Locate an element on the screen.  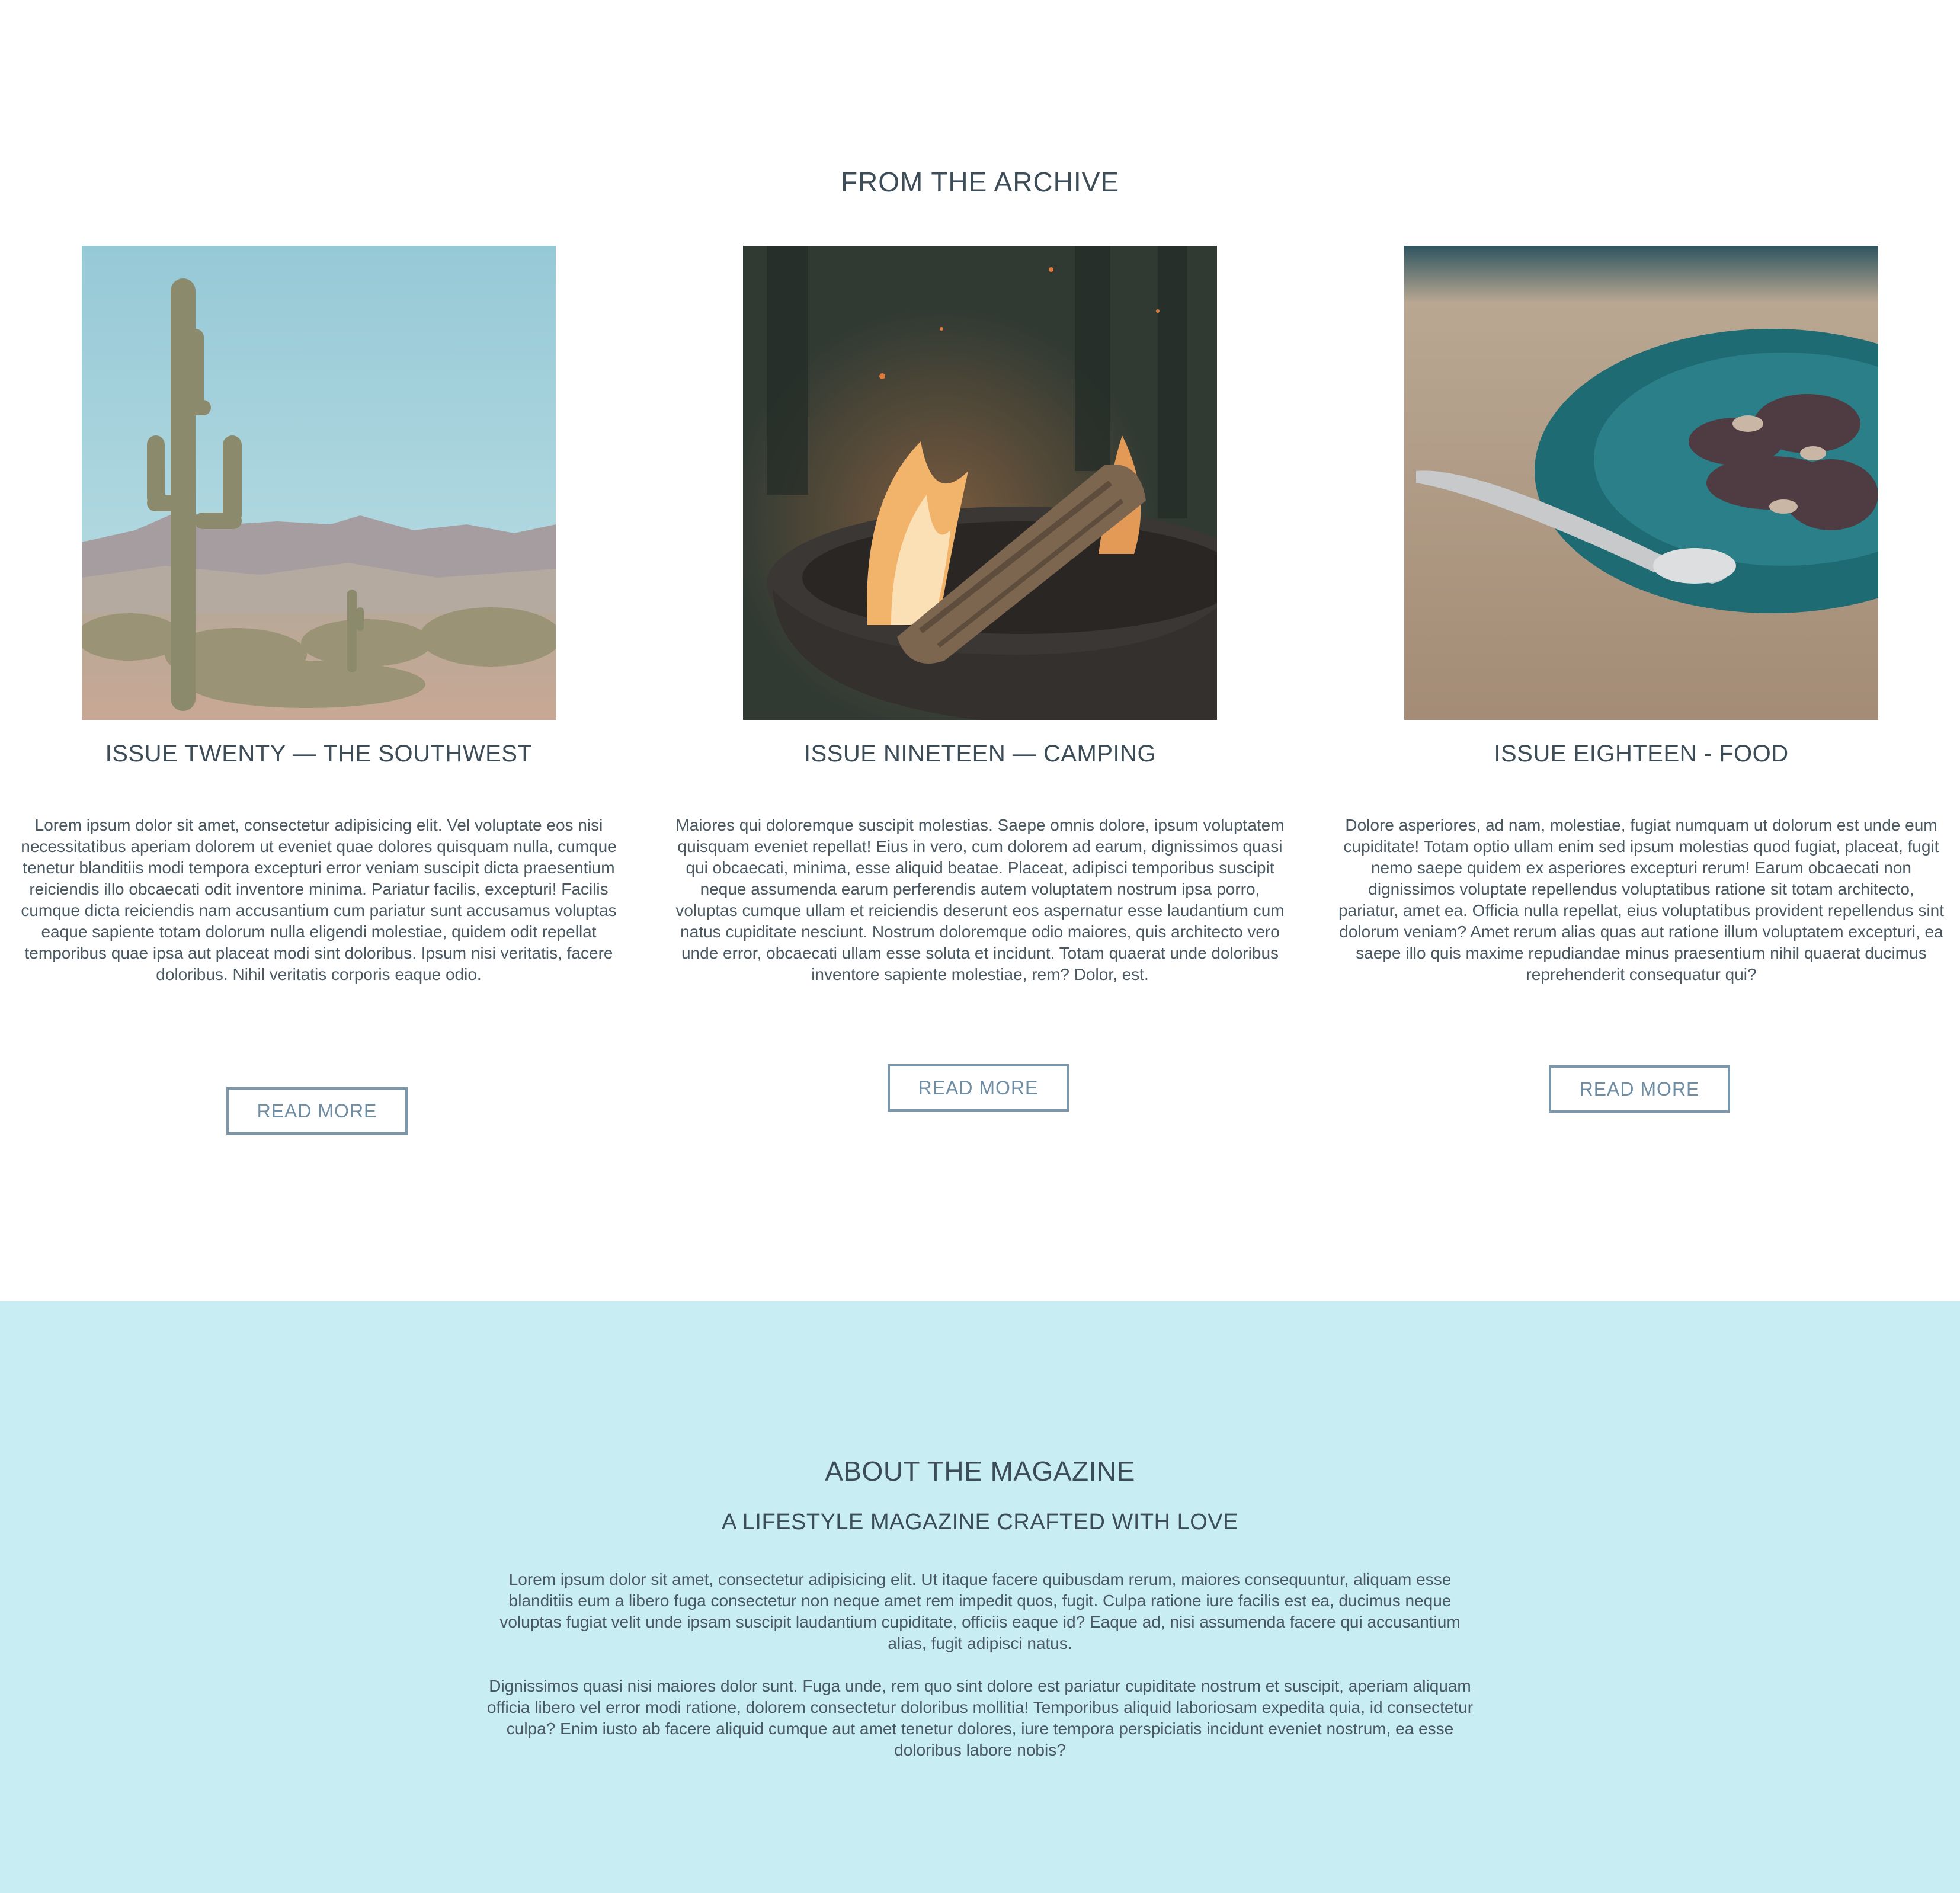
archive-section-title: FROM THE ARCHIVE is located at coordinates (980, 181).